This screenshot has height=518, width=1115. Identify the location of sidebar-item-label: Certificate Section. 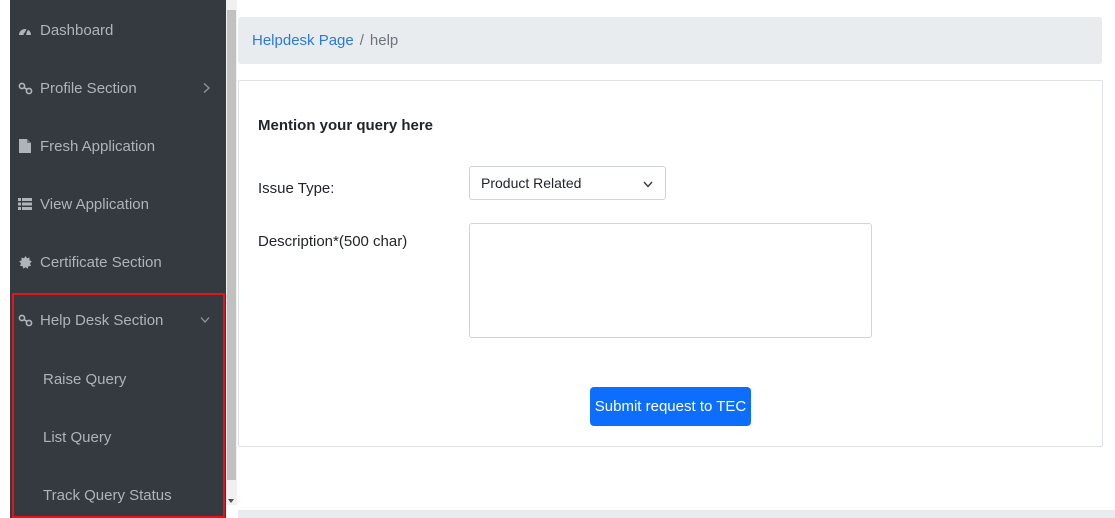
(101, 262).